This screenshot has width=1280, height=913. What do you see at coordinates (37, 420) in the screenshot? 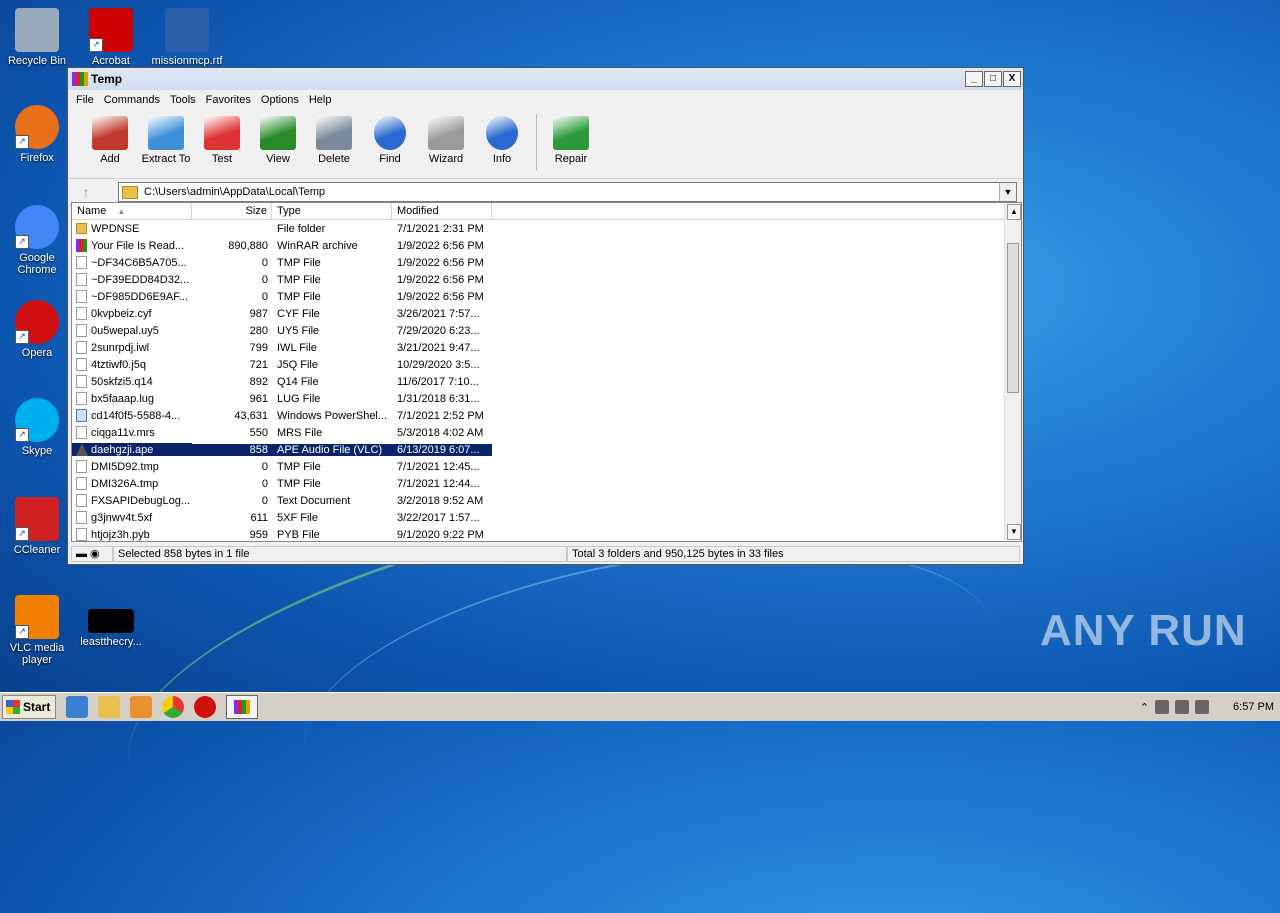
I see `skype-icon: ↗` at bounding box center [37, 420].